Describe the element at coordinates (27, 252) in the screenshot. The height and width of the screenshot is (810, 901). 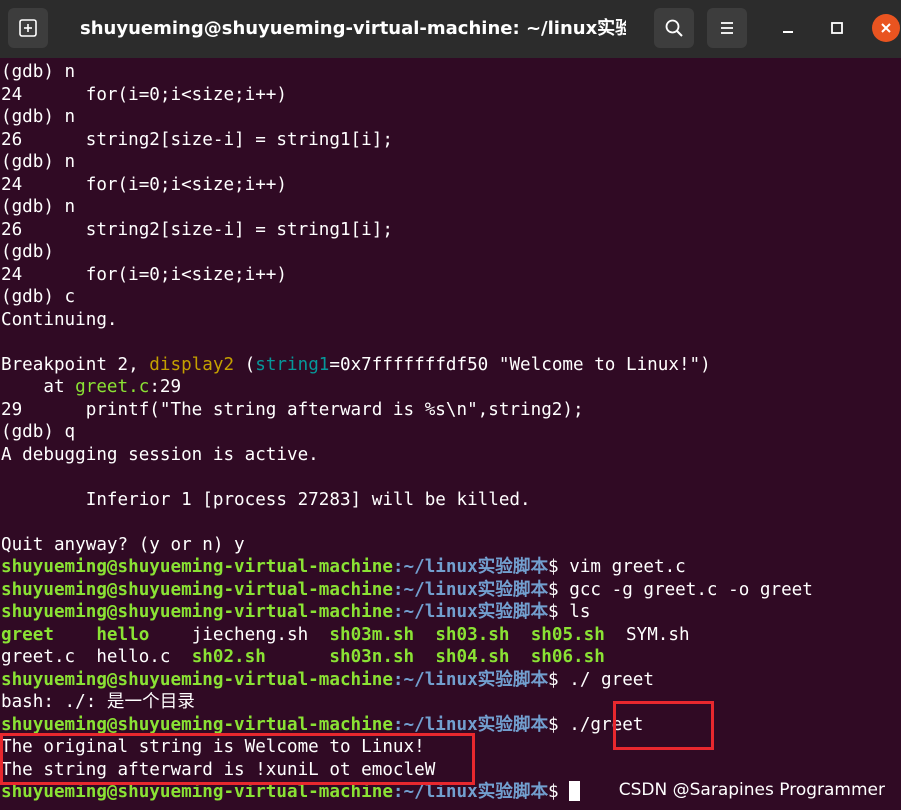
I see `terminal-line: (gdb)` at that location.